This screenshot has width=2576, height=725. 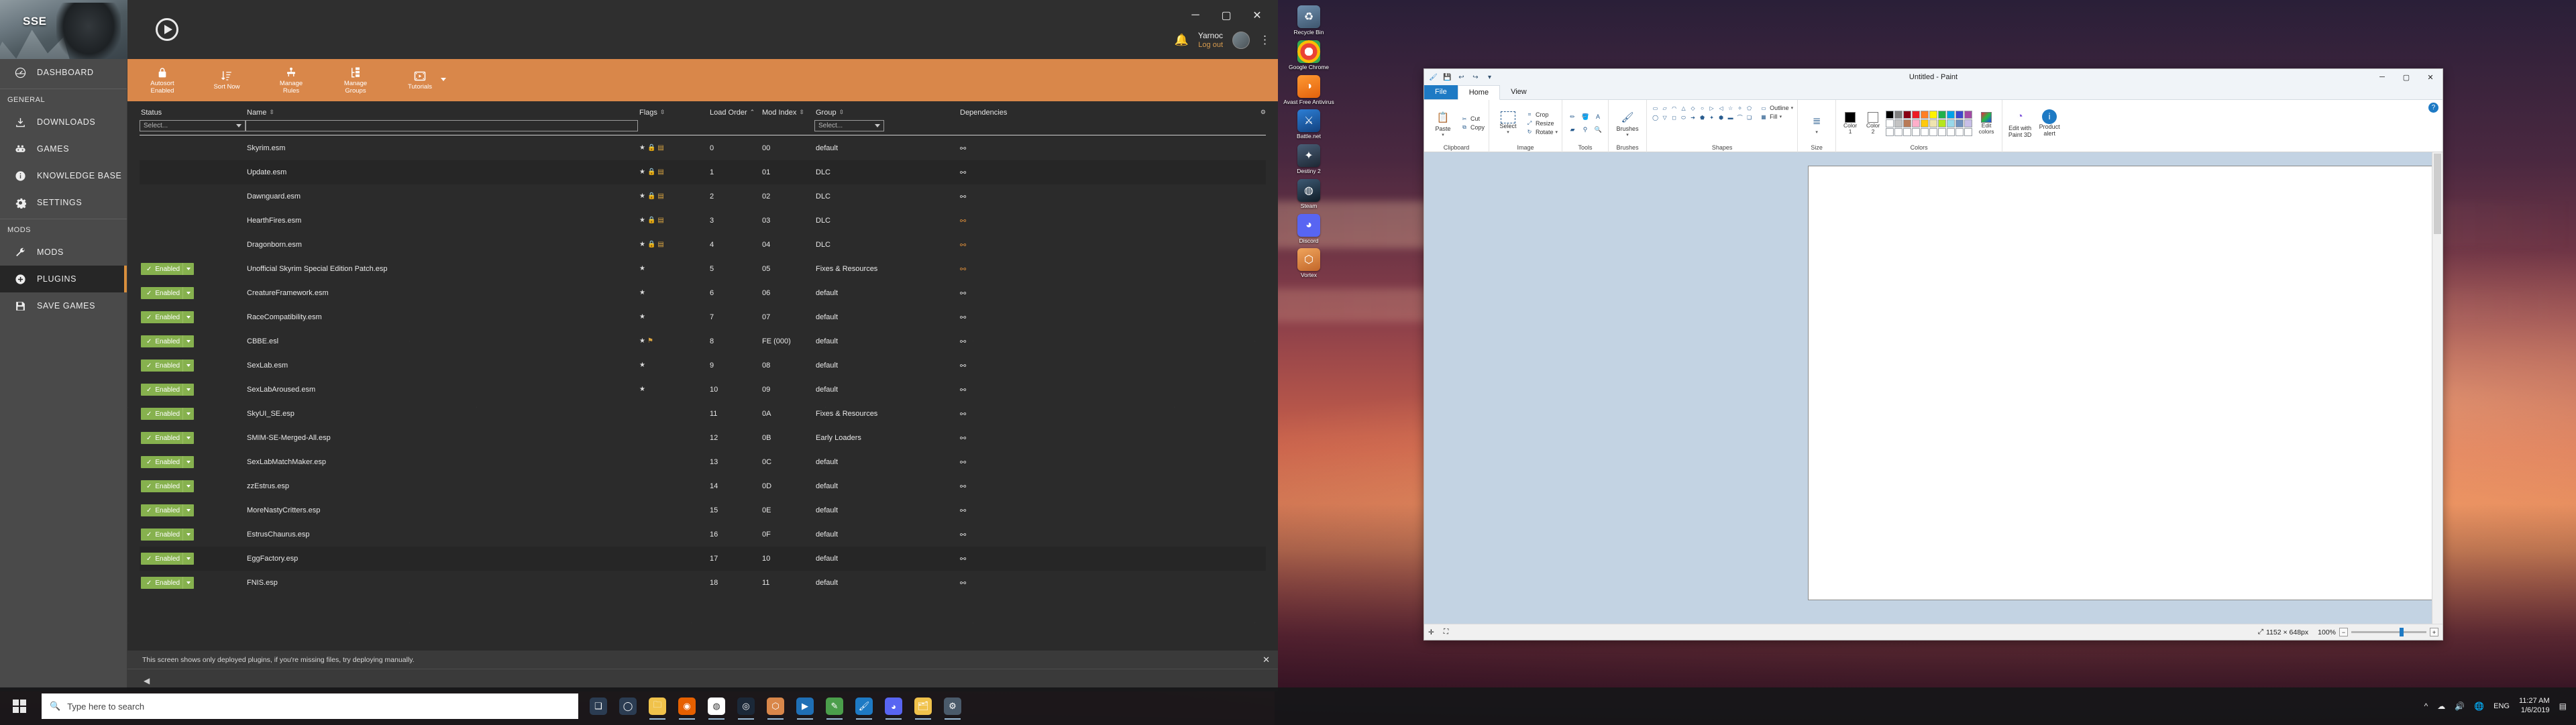 What do you see at coordinates (2437, 388) in the screenshot?
I see `paint-vertical-scrollbar` at bounding box center [2437, 388].